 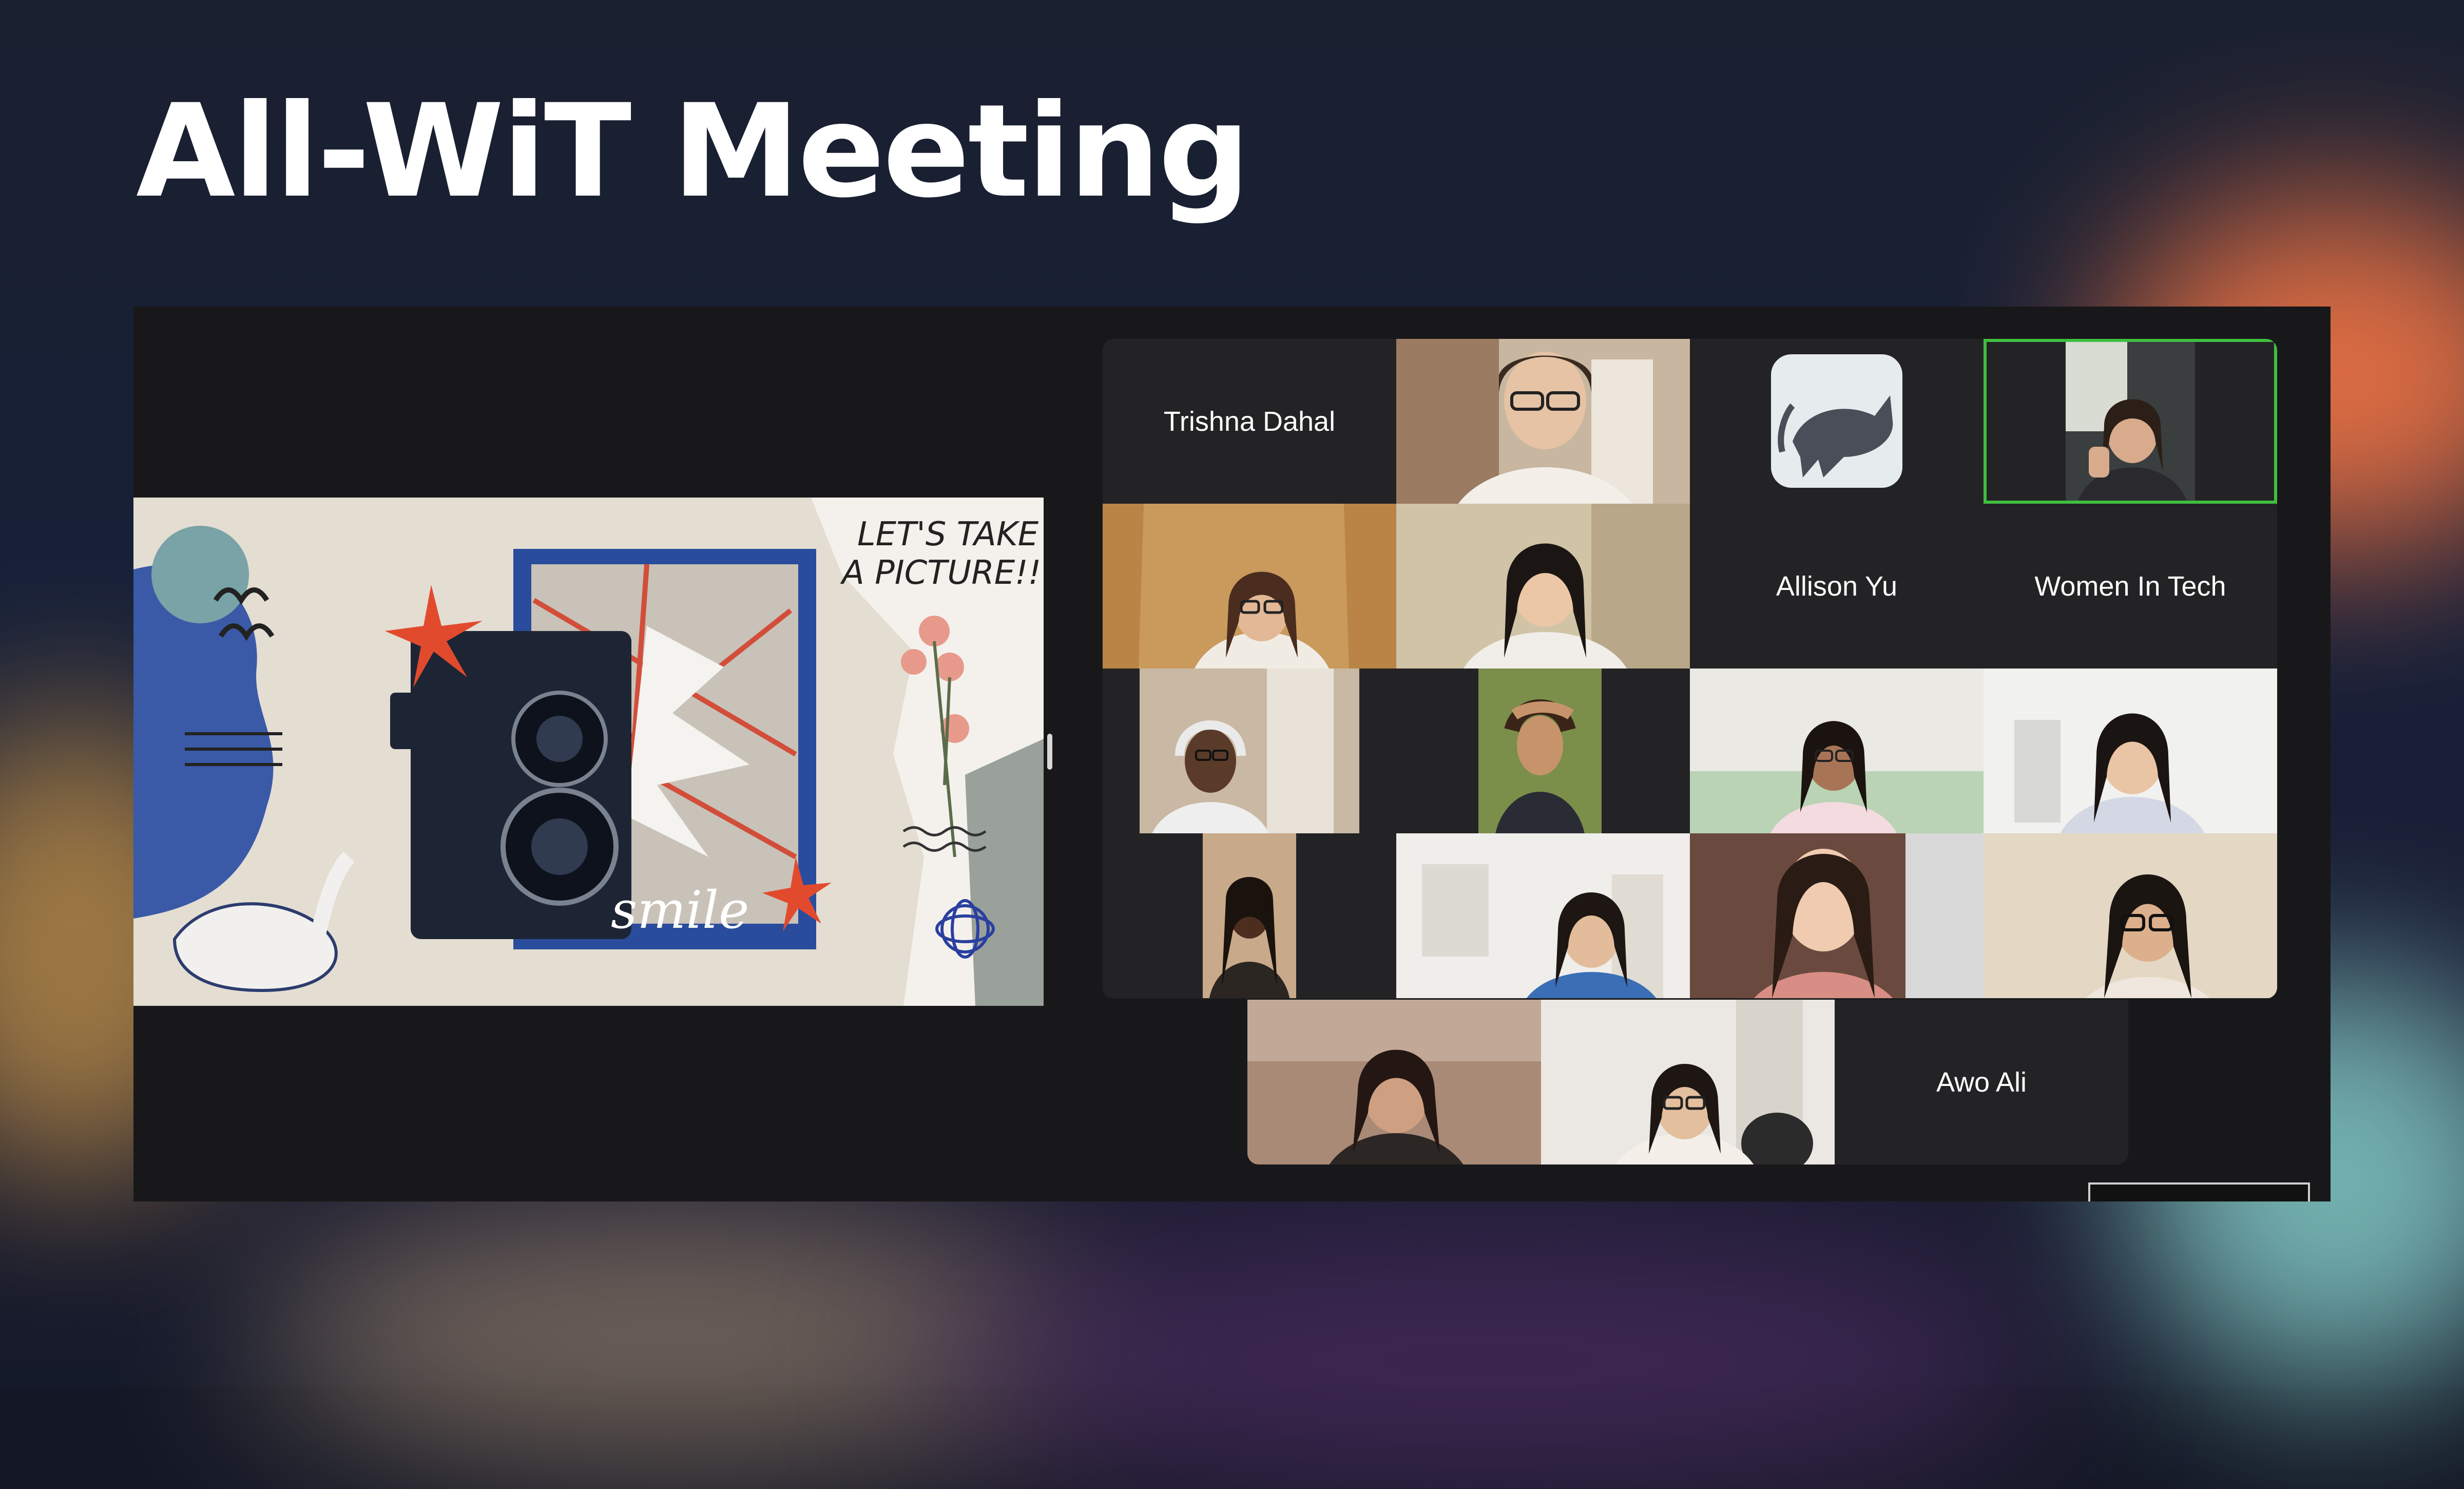 I want to click on participant-gallery-last-row: Awo Ali, so click(x=1687, y=1082).